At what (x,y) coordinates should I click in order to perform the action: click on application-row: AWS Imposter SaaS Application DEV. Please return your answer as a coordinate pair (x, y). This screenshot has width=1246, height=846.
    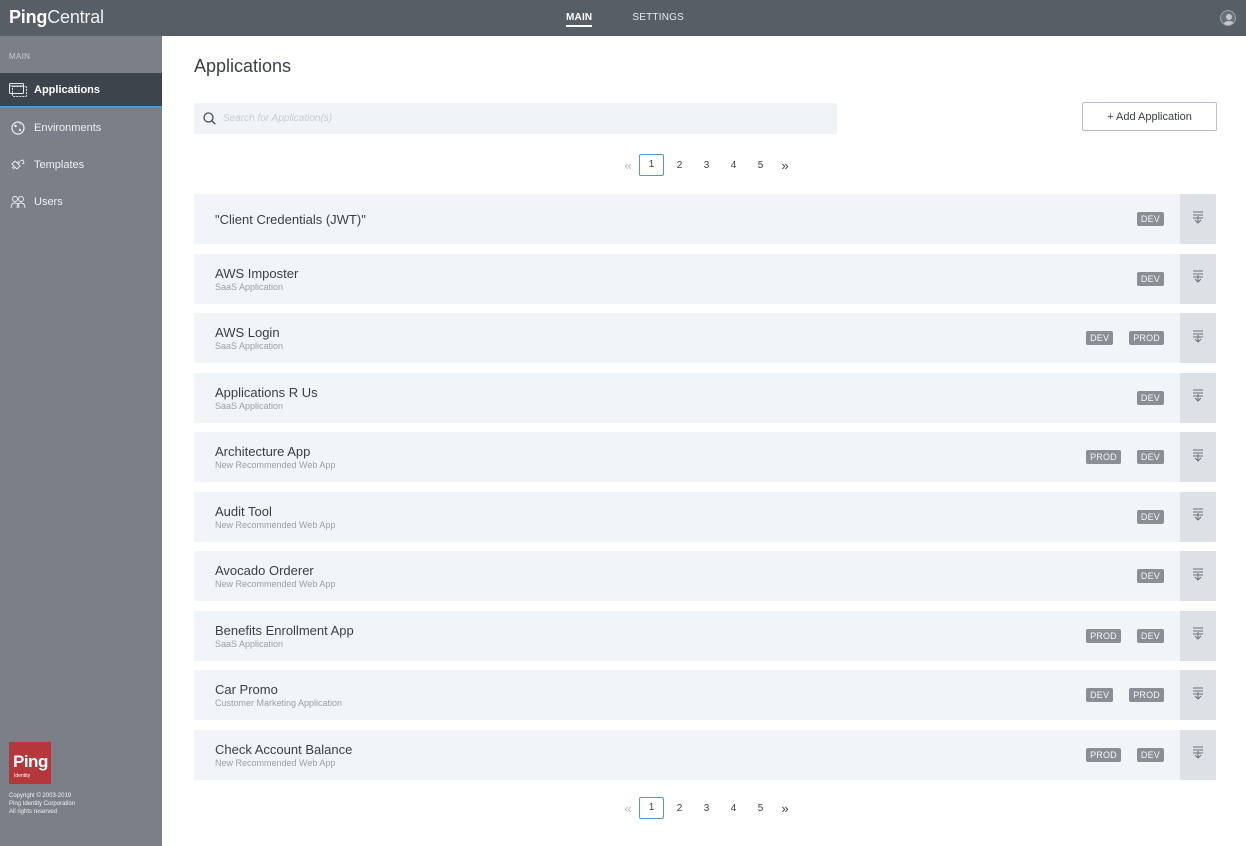
    Looking at the image, I should click on (705, 278).